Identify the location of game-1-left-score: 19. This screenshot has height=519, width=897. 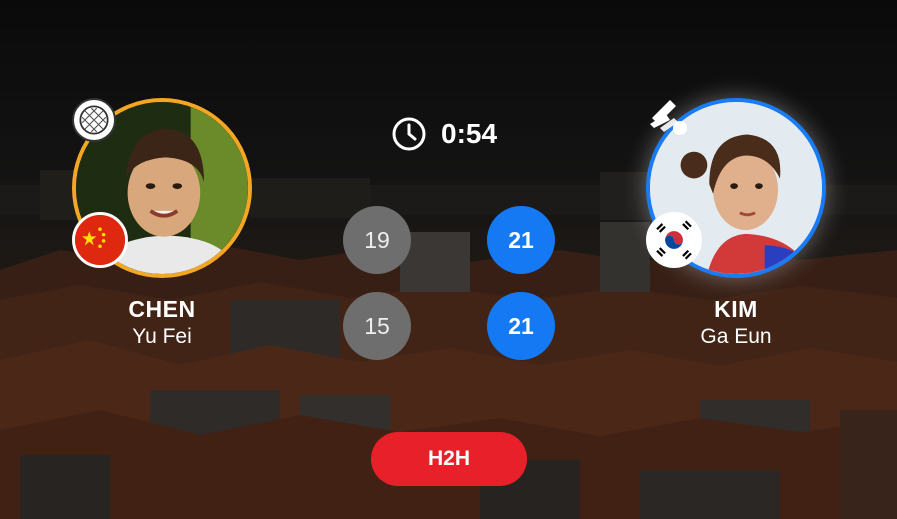
(377, 240).